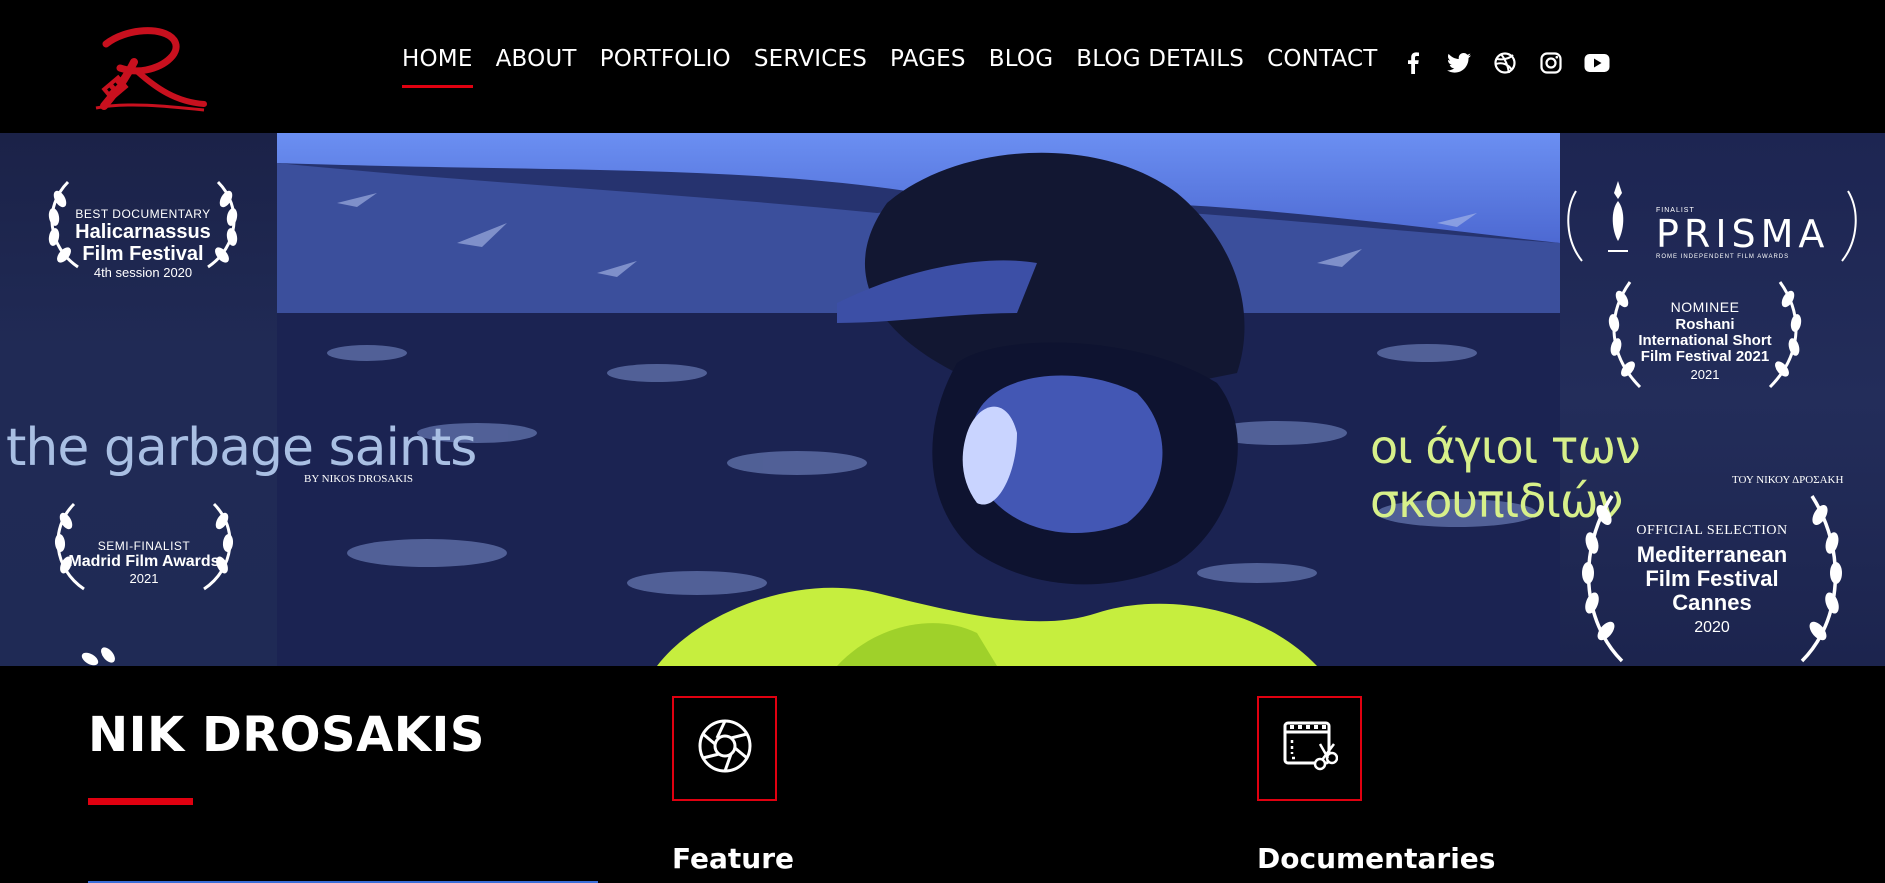 The height and width of the screenshot is (883, 1885). Describe the element at coordinates (810, 59) in the screenshot. I see `nav-services: SERVICES` at that location.